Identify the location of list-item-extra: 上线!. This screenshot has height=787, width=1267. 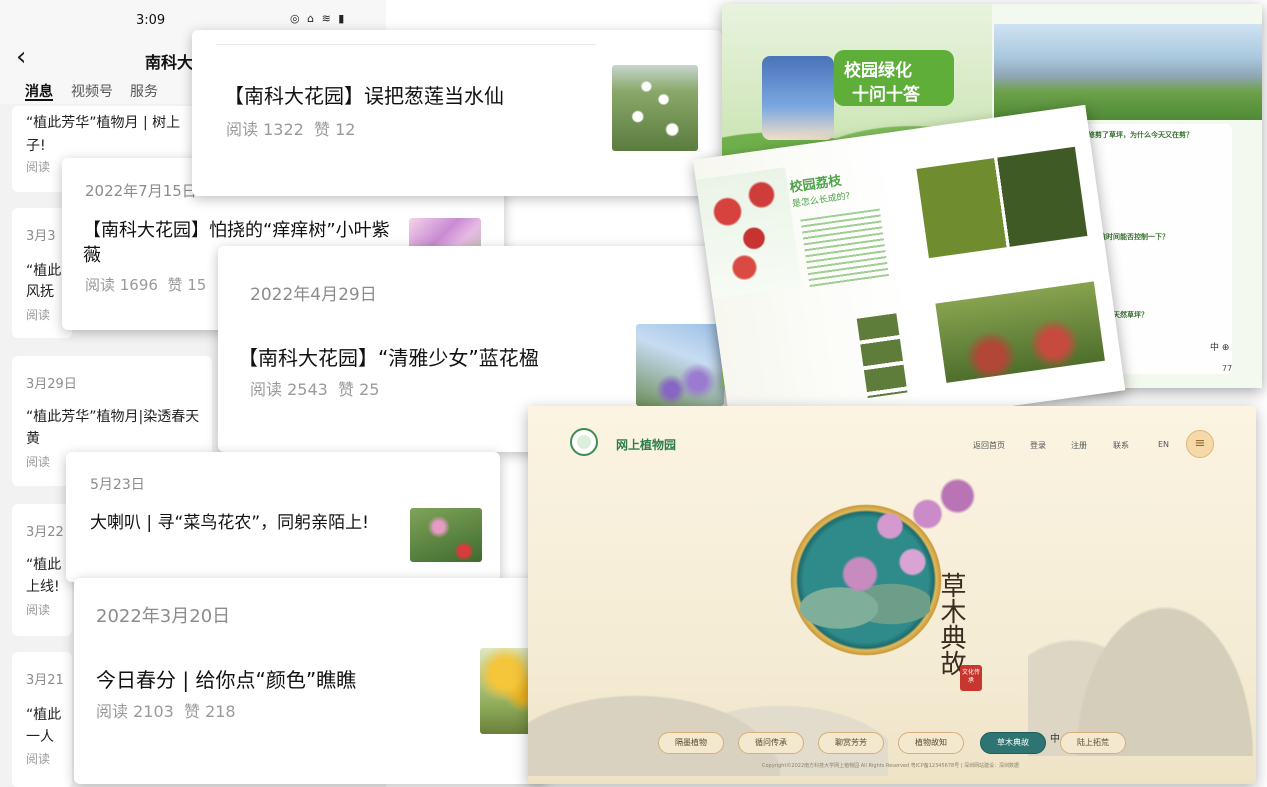
(43, 587).